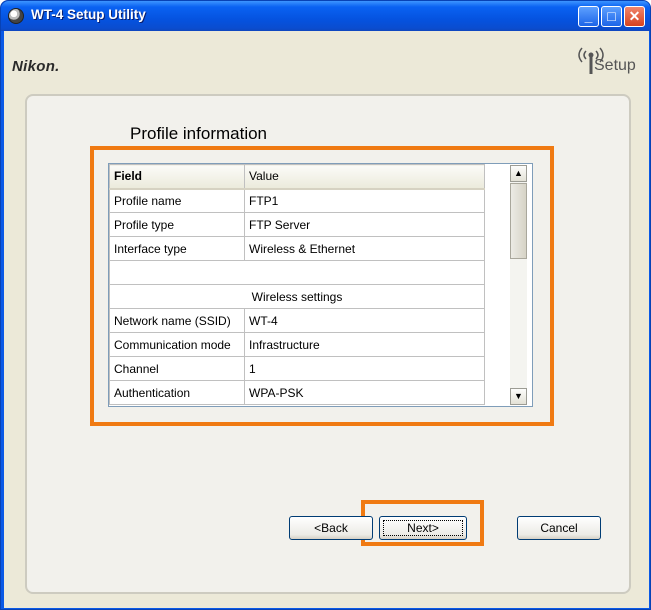  Describe the element at coordinates (518, 173) in the screenshot. I see `scroll-up-icon: ▲` at that location.